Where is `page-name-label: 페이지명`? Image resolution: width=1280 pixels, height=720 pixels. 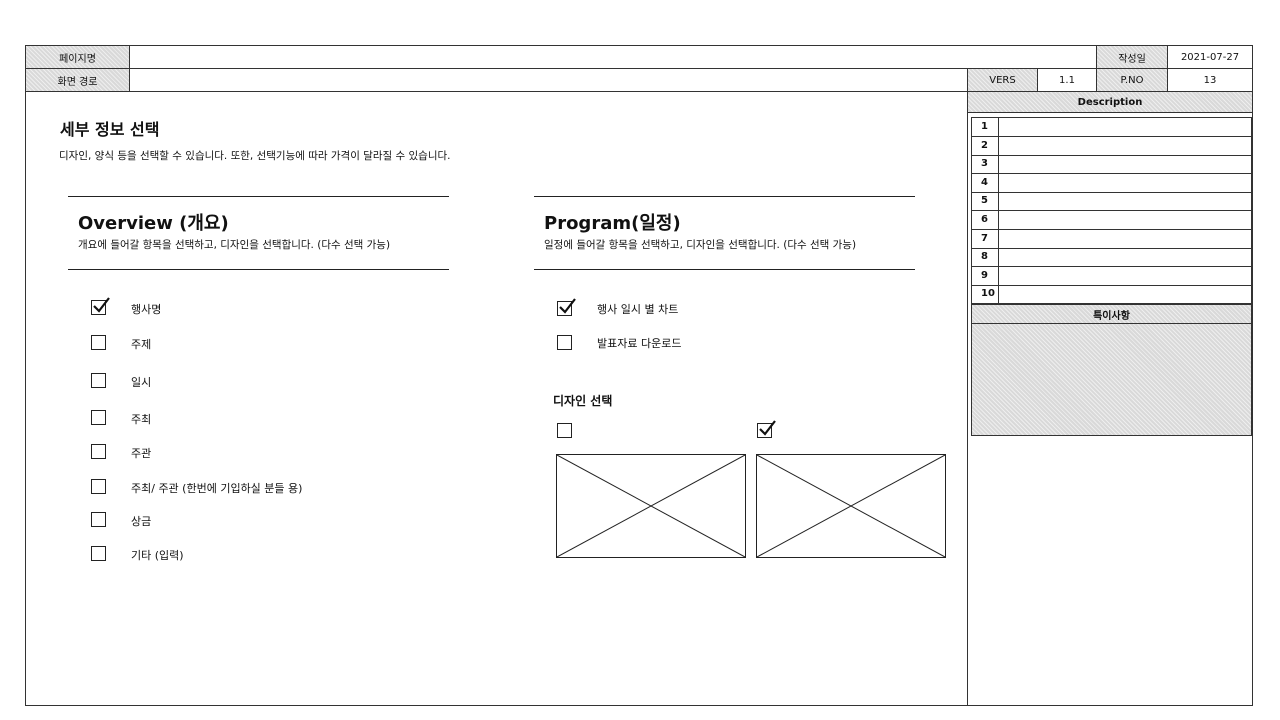
page-name-label: 페이지명 is located at coordinates (77, 57).